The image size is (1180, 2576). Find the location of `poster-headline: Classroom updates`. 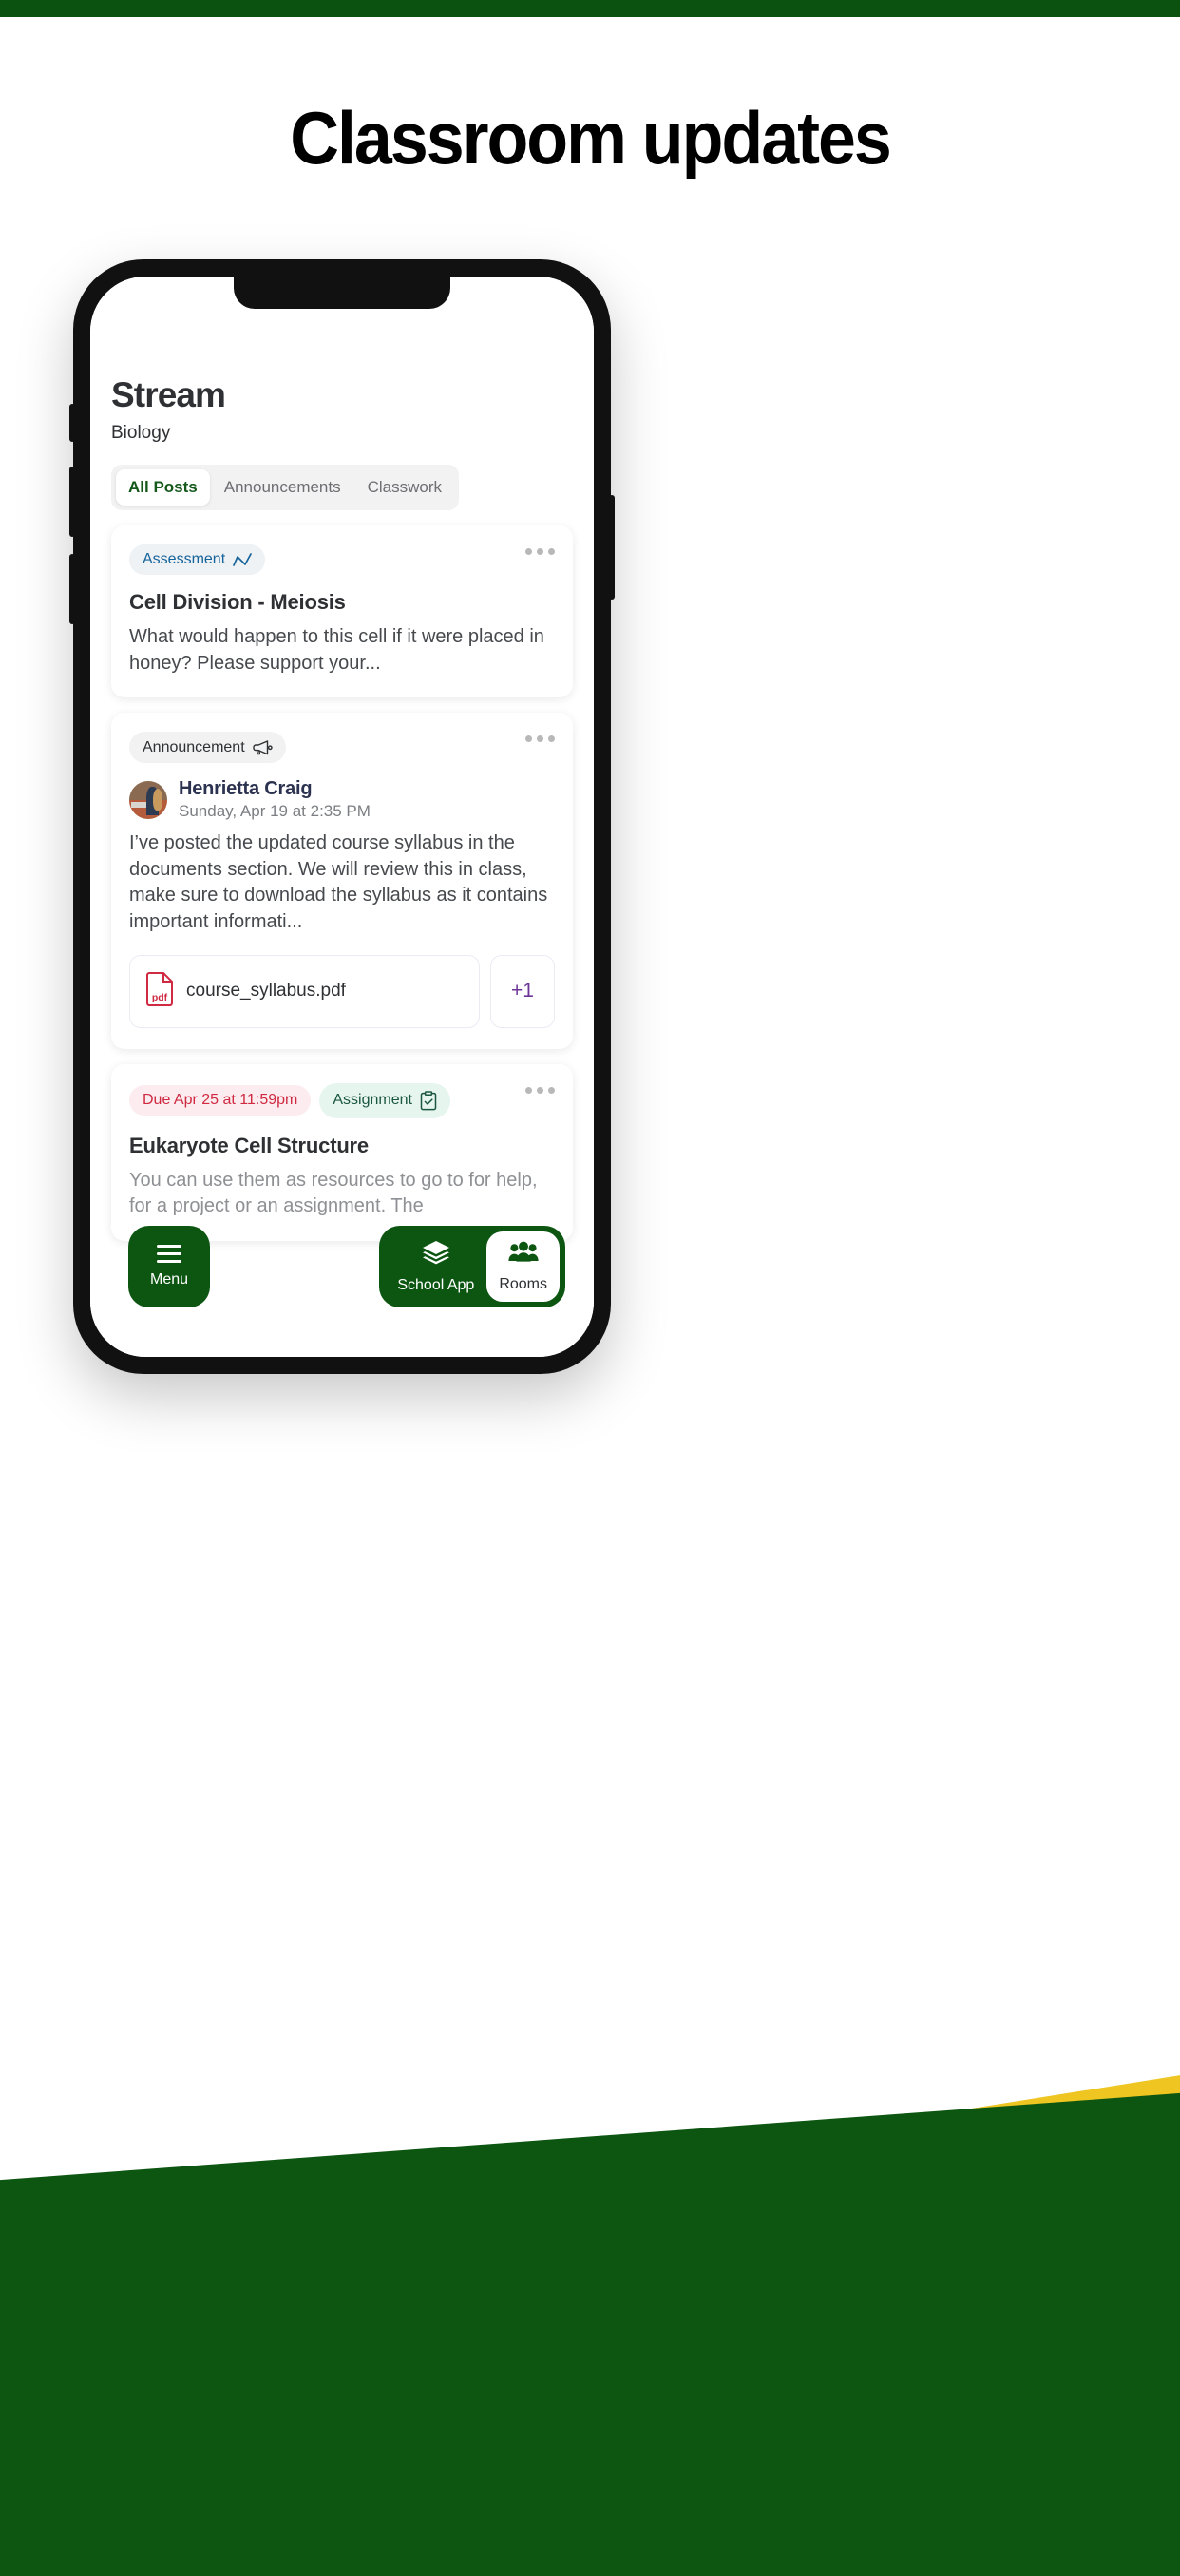

poster-headline: Classroom updates is located at coordinates (591, 138).